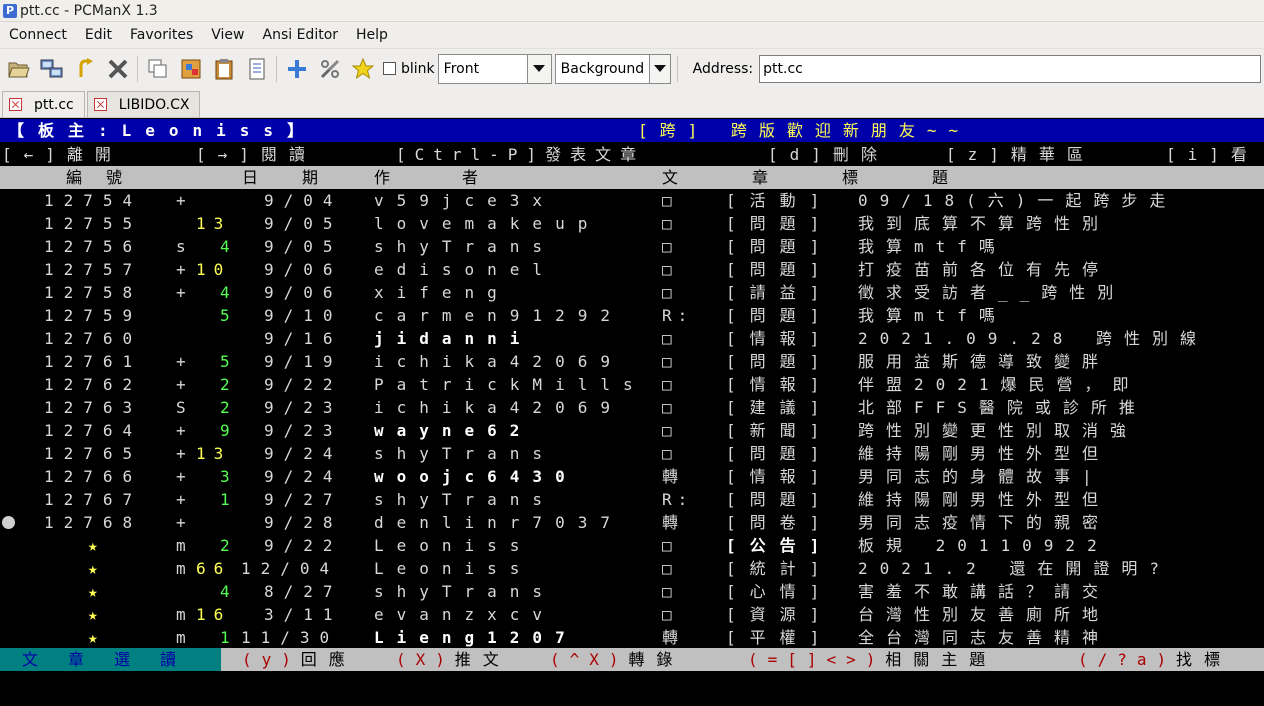  I want to click on article-title: 維持陽剛男性外型但, so click(984, 499).